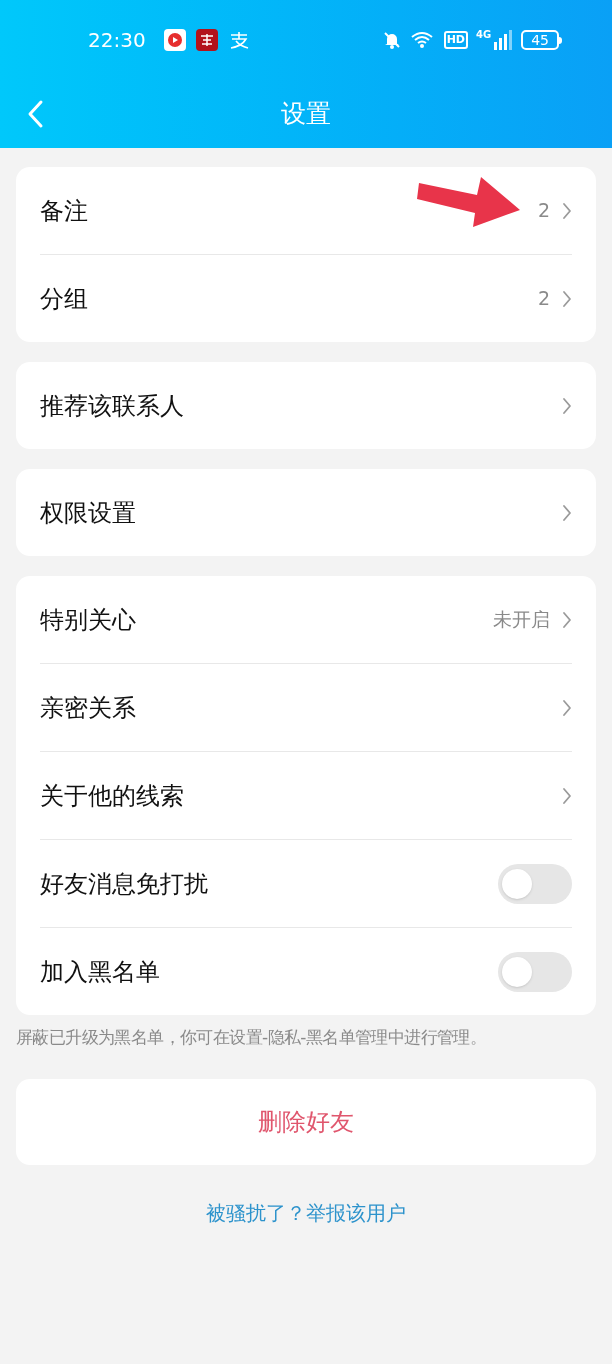 The height and width of the screenshot is (1364, 612). I want to click on settings-row: 加入黑名单, so click(306, 971).